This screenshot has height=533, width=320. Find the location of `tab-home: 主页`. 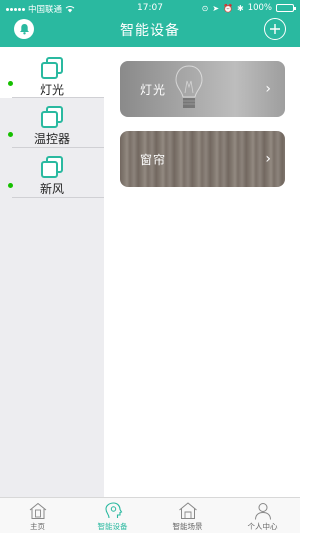

tab-home: 主页 is located at coordinates (37, 515).